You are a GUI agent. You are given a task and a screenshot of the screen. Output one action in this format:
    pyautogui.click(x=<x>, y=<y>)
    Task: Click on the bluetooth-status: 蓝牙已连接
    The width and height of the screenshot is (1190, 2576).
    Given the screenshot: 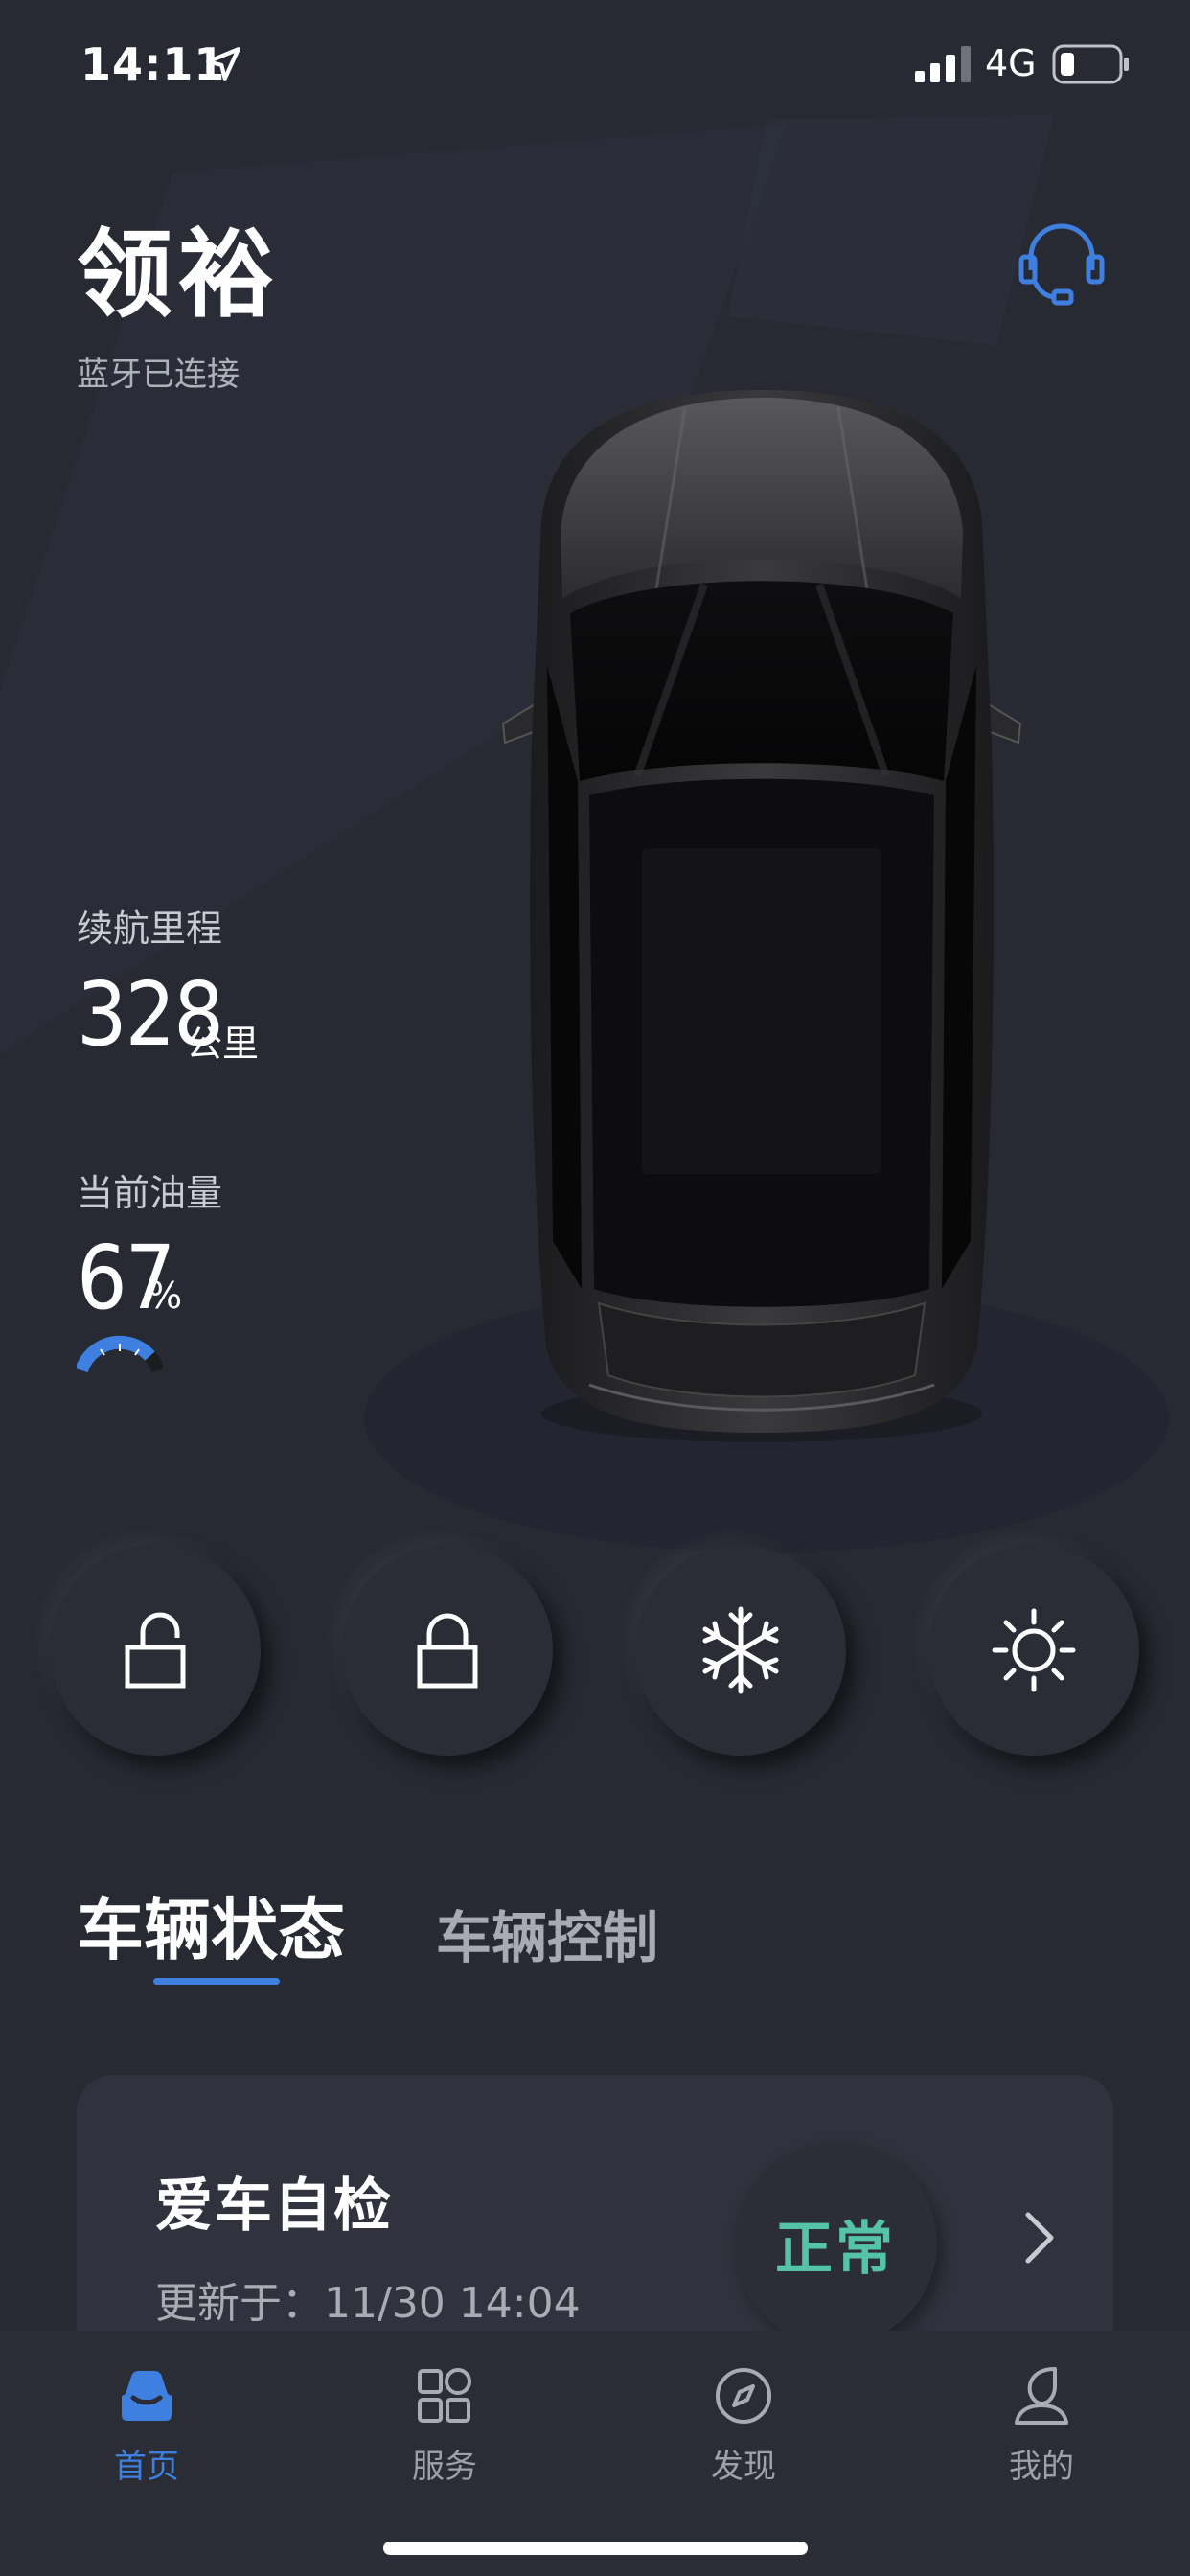 What is the action you would take?
    pyautogui.click(x=159, y=375)
    